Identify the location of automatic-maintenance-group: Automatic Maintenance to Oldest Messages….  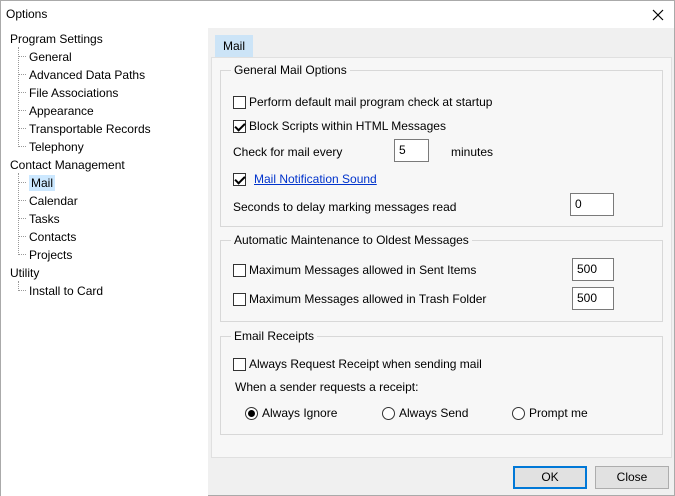
(441, 277).